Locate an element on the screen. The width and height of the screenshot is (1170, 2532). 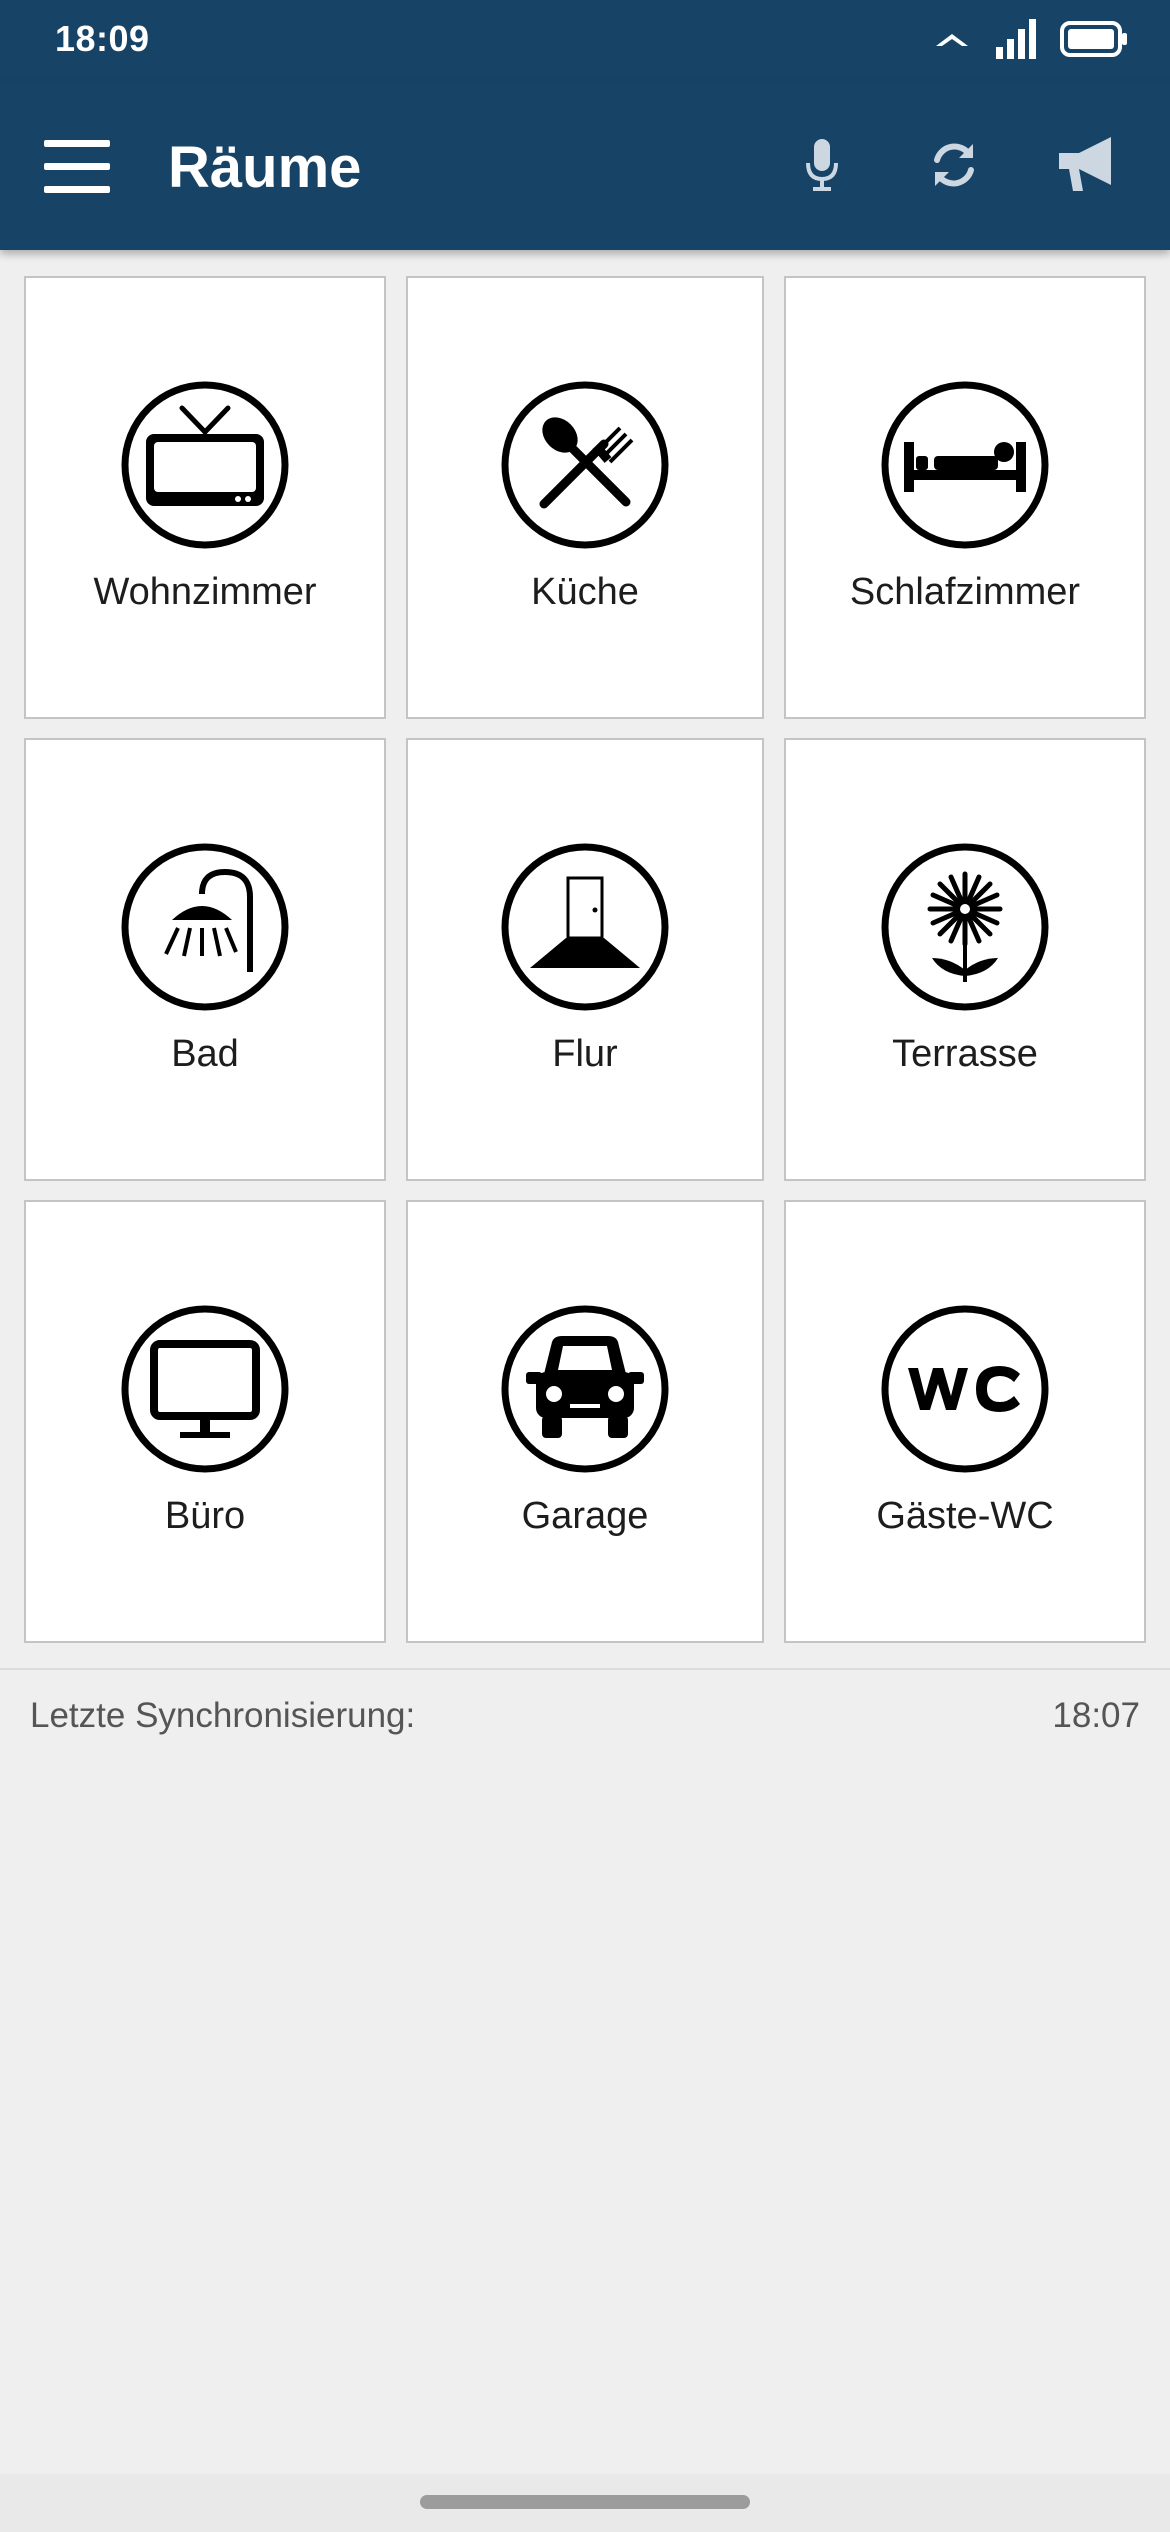
page-title: Räume is located at coordinates (265, 167).